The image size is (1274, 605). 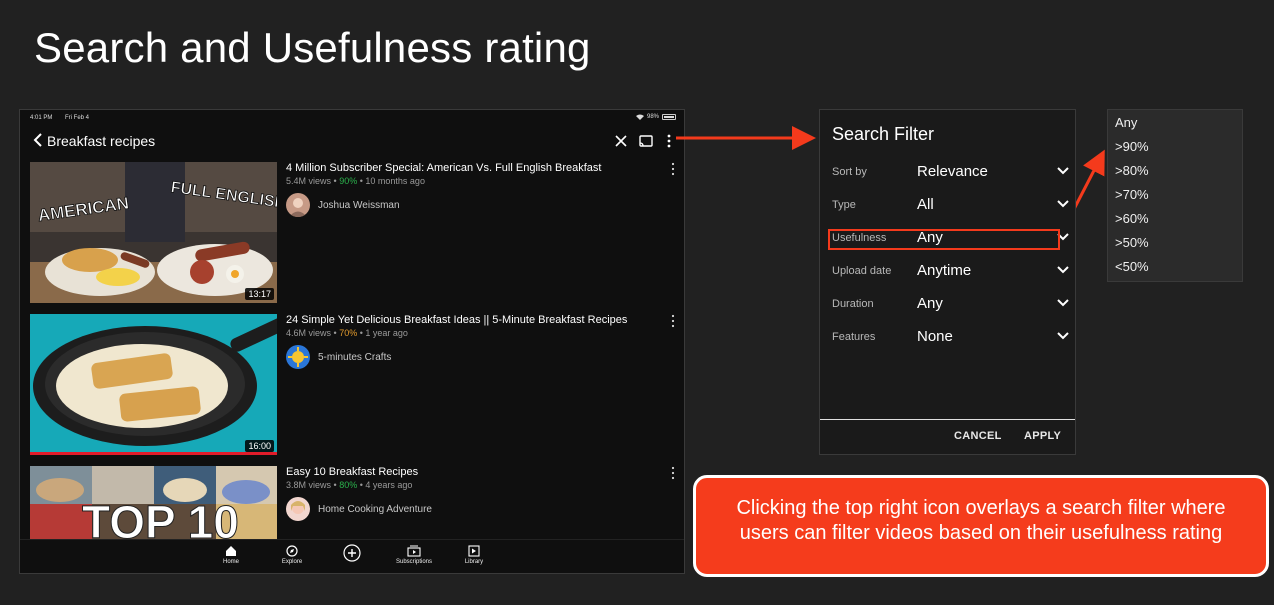 What do you see at coordinates (935, 336) in the screenshot?
I see `filter-value: None` at bounding box center [935, 336].